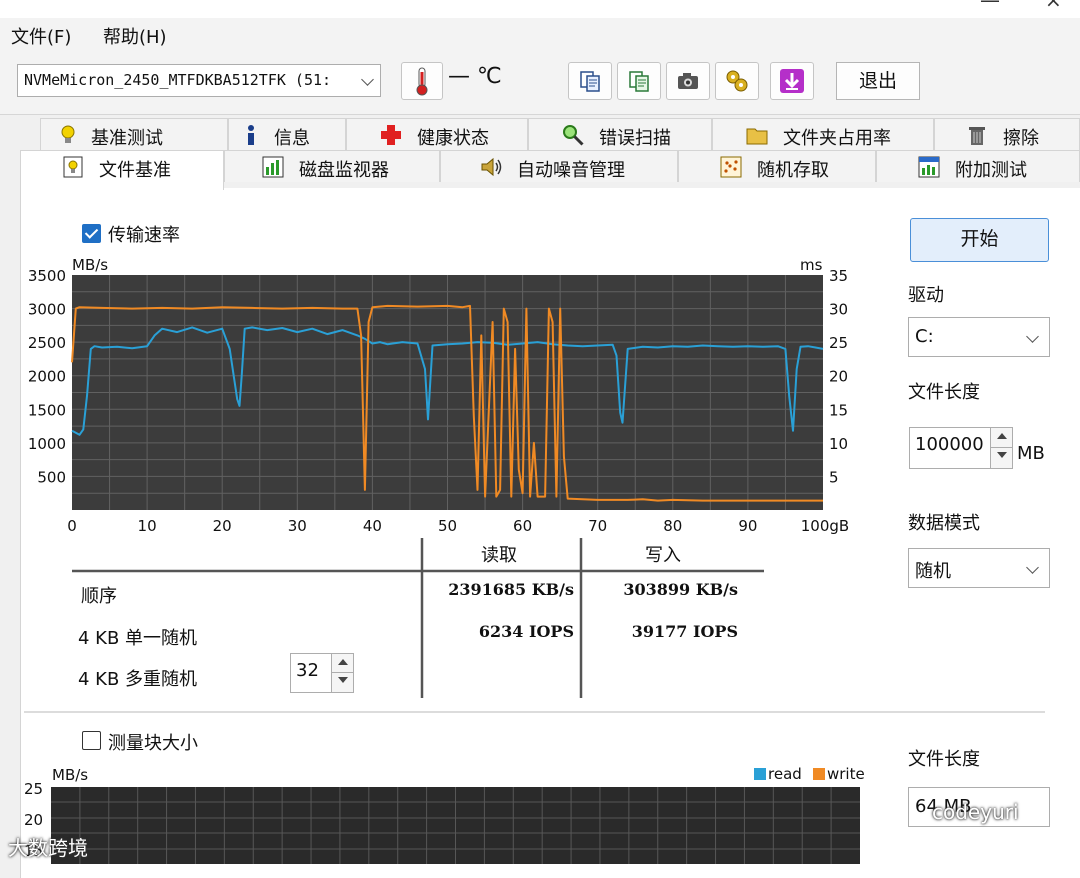  What do you see at coordinates (819, 774) in the screenshot?
I see `legend-write-swatch` at bounding box center [819, 774].